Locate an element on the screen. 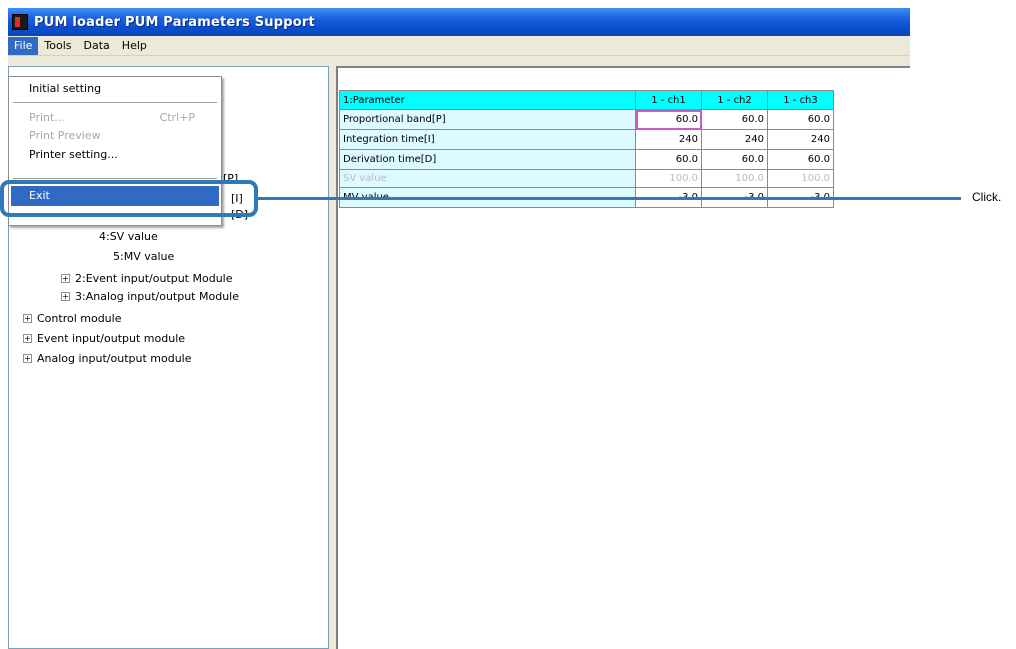  menu-data: Data is located at coordinates (97, 46).